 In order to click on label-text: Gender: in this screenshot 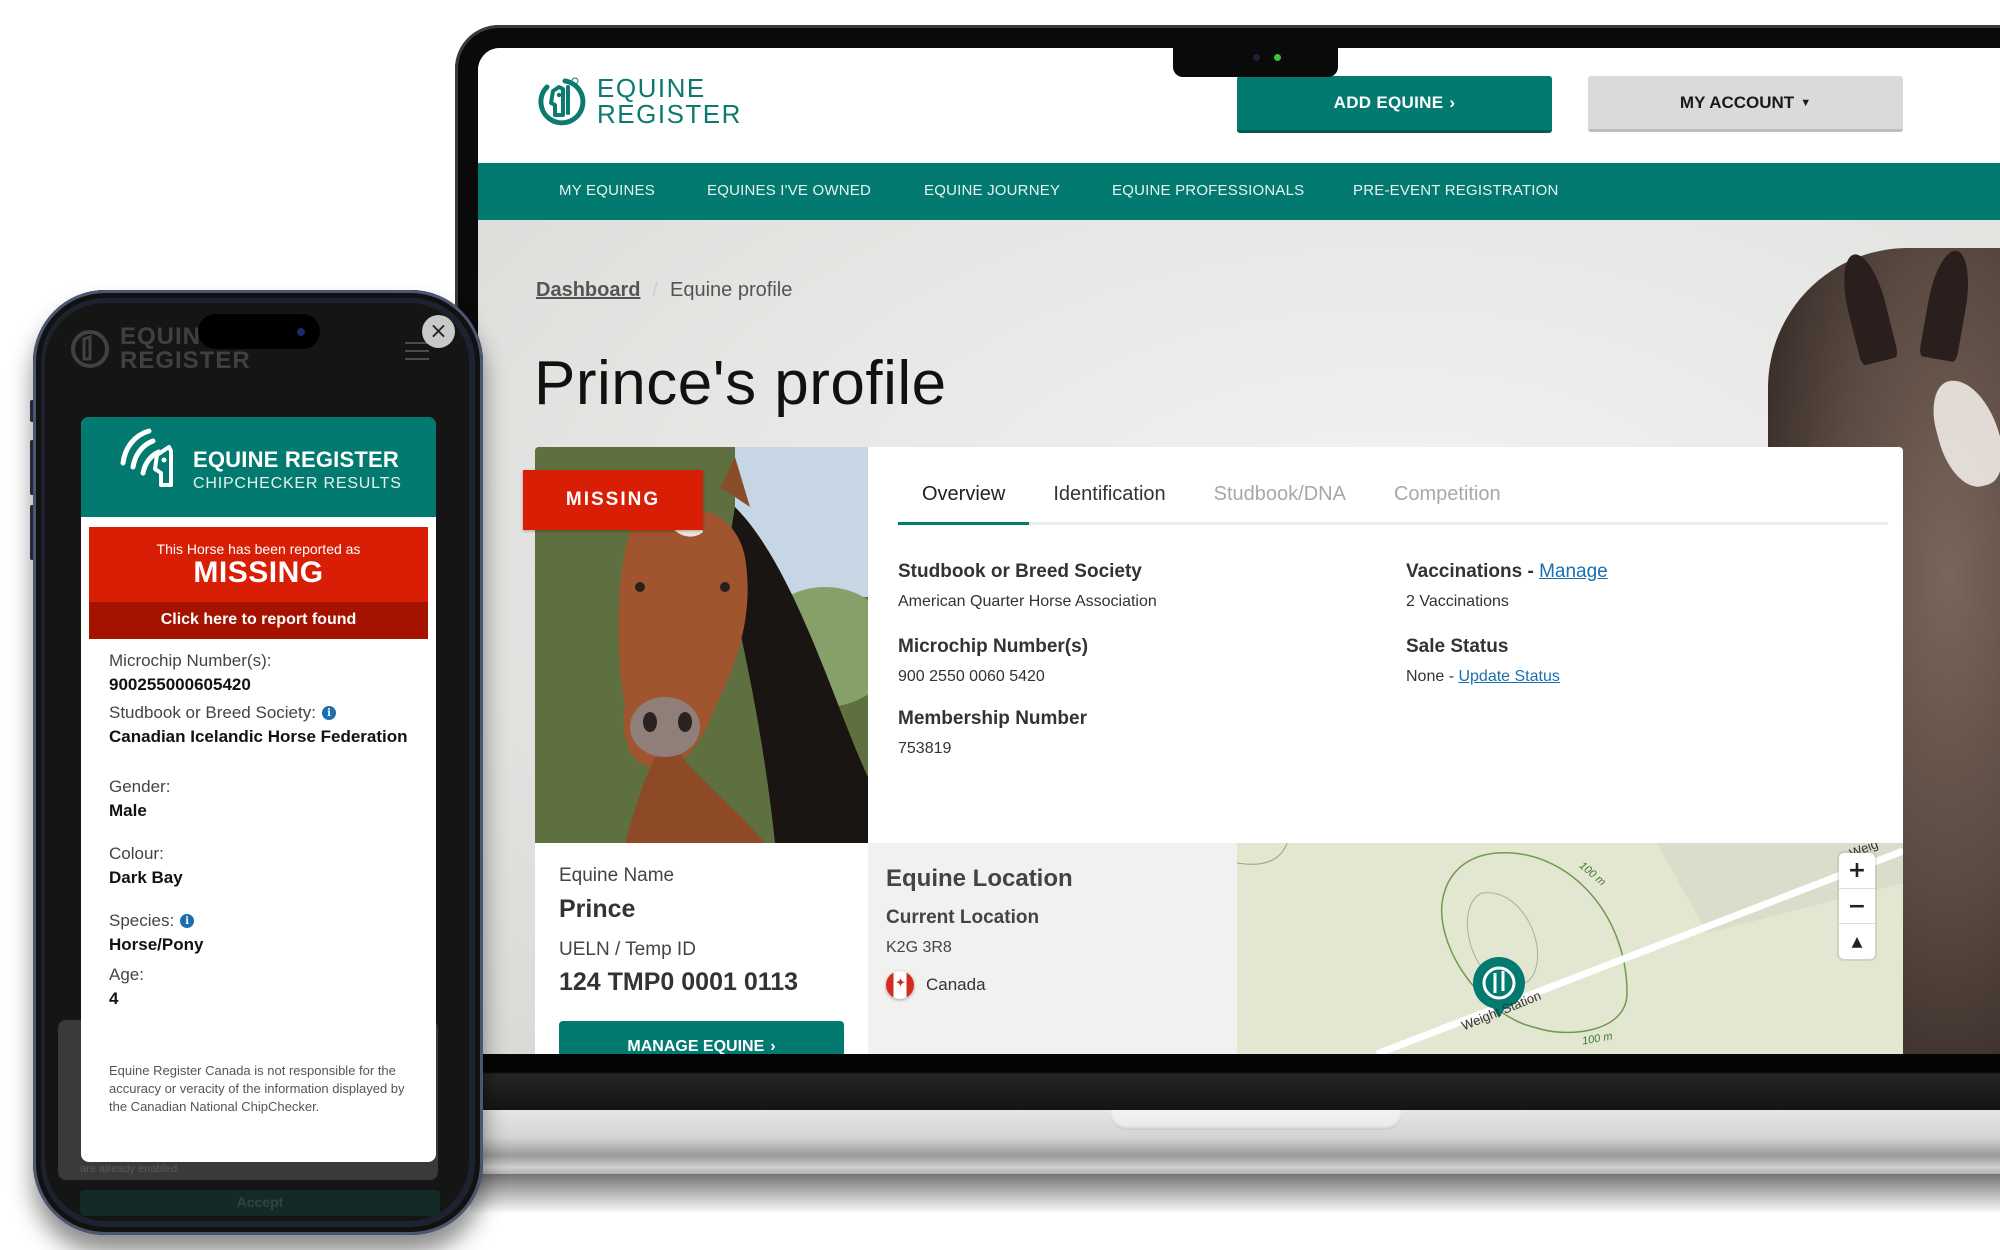, I will do `click(140, 786)`.